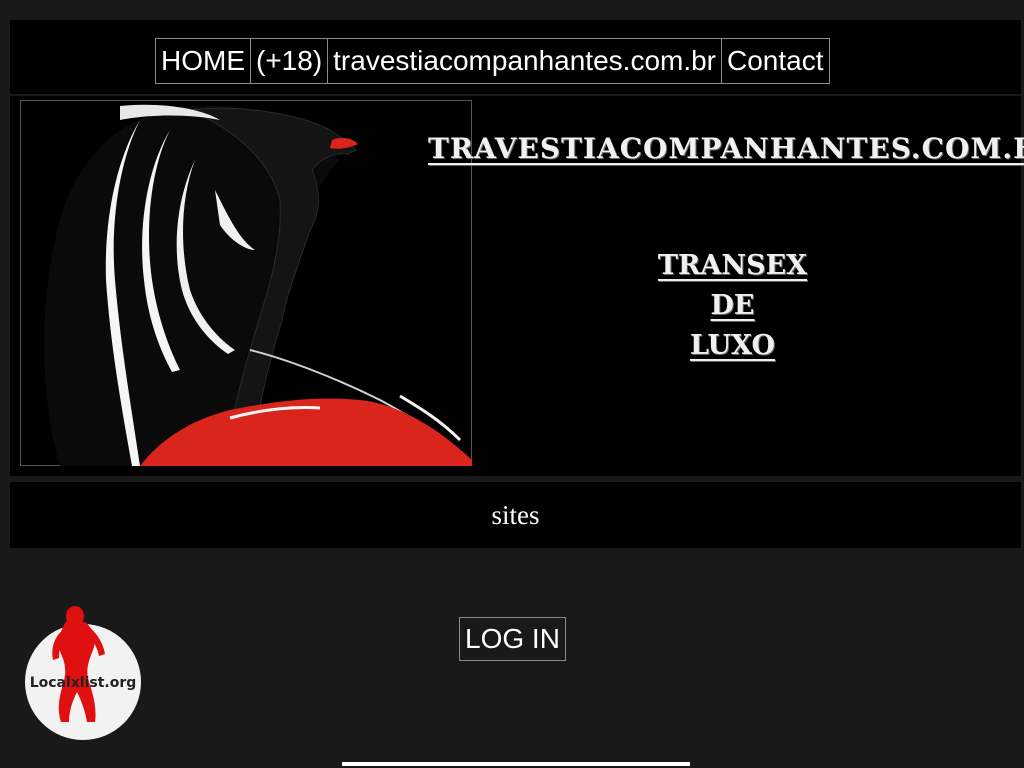  I want to click on site-title-logo: TRAVESTIACOMPANHANTES.COM.BR, so click(726, 148).